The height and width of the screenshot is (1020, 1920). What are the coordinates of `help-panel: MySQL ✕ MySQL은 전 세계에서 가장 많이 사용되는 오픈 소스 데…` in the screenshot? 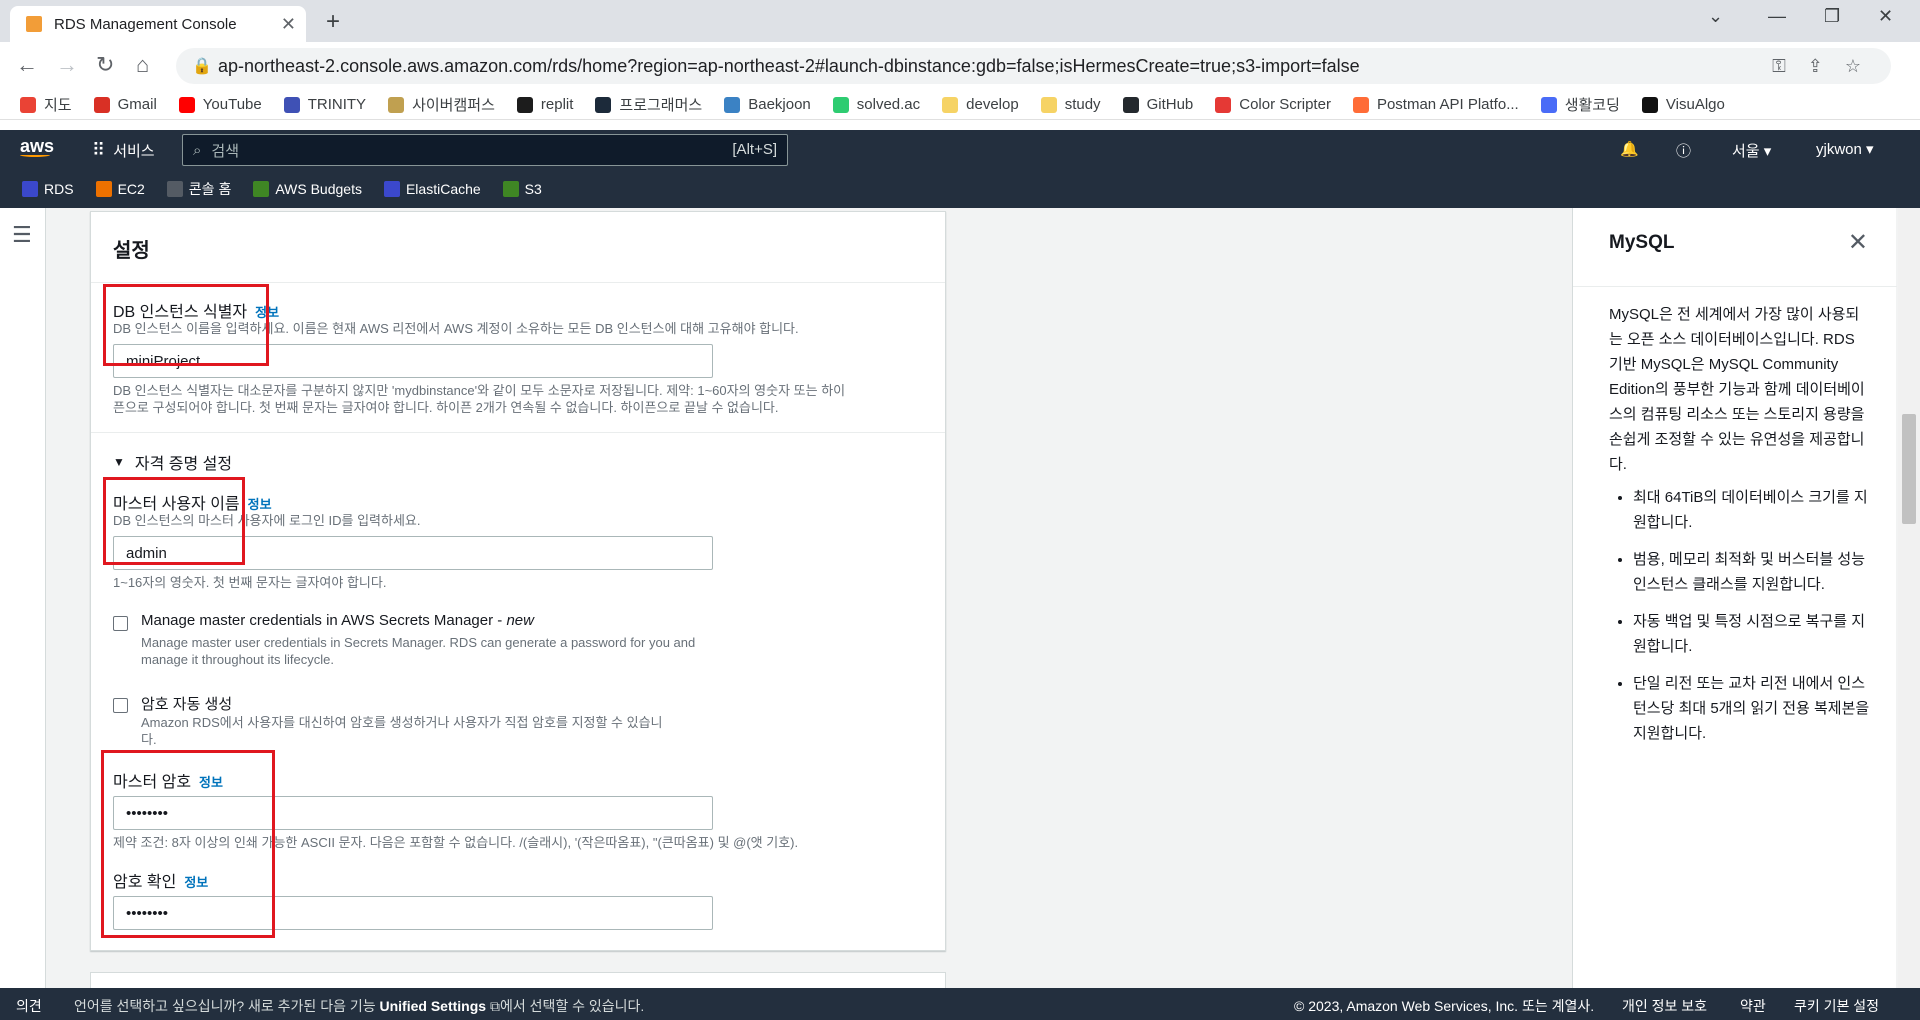 It's located at (1734, 598).